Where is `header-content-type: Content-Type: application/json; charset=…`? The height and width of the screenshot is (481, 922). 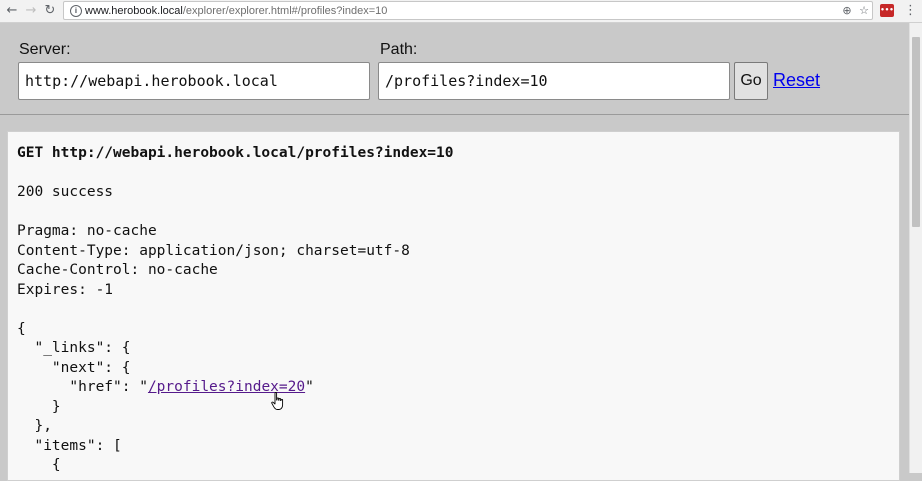
header-content-type: Content-Type: application/json; charset=… is located at coordinates (213, 250).